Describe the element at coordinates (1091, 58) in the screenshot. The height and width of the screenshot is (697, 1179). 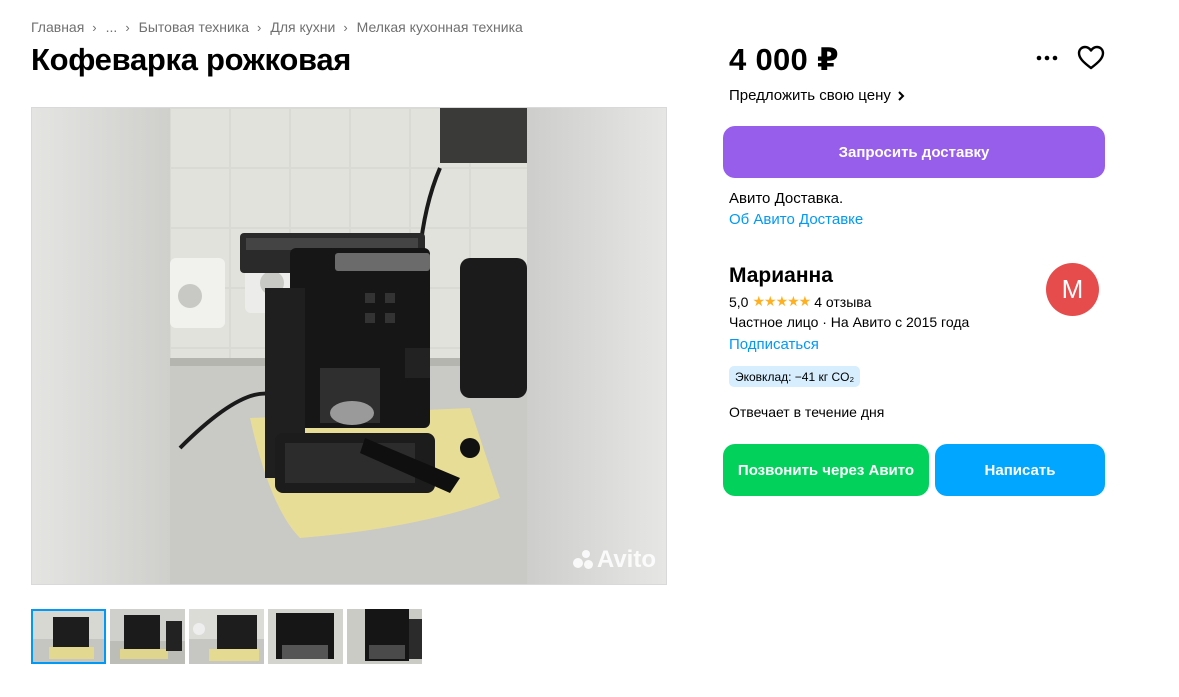
I see `heart-outline-icon` at that location.